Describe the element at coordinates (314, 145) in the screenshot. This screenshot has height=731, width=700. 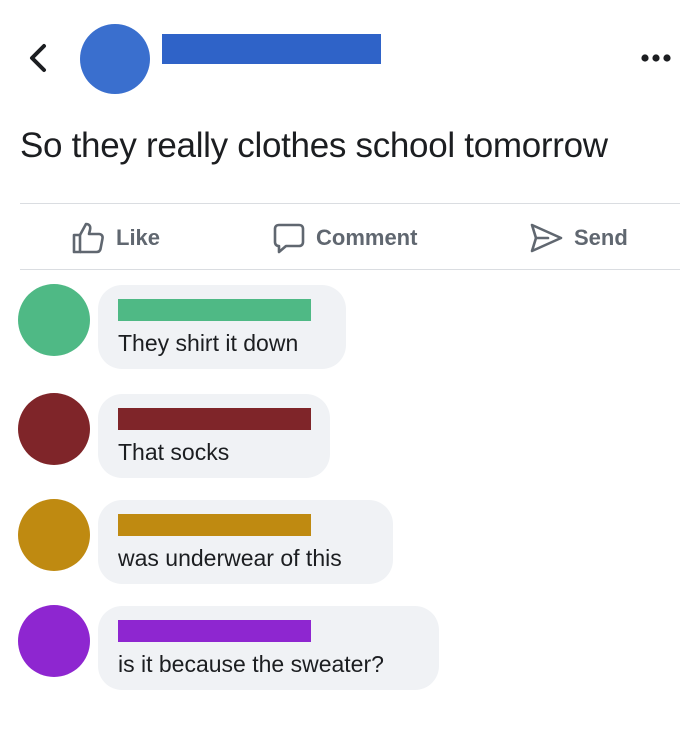
I see `post-text: So they really clothes school tomorrow` at that location.